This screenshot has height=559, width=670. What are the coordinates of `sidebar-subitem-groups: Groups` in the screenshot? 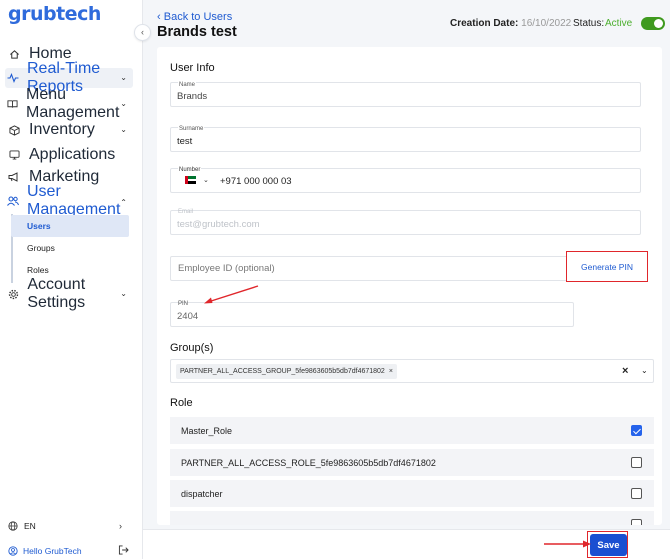 It's located at (70, 248).